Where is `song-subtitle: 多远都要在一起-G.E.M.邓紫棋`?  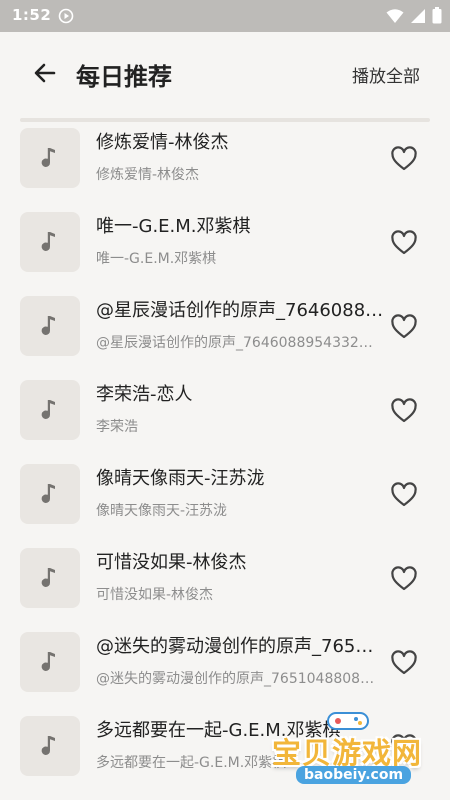
song-subtitle: 多远都要在一起-G.E.M.邓紫棋 is located at coordinates (191, 763).